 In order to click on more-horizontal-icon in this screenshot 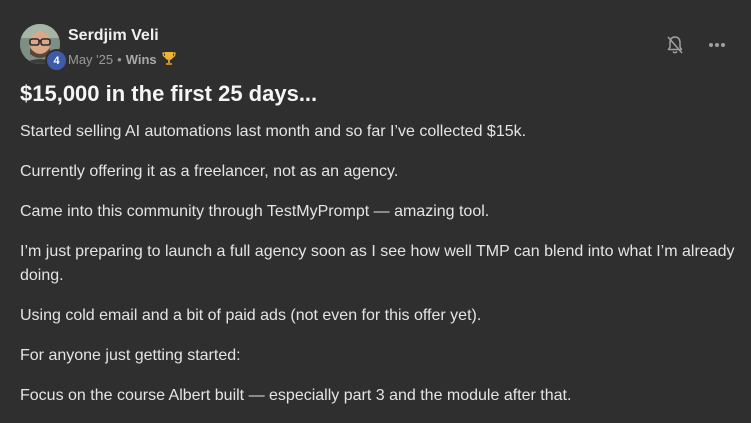, I will do `click(717, 45)`.